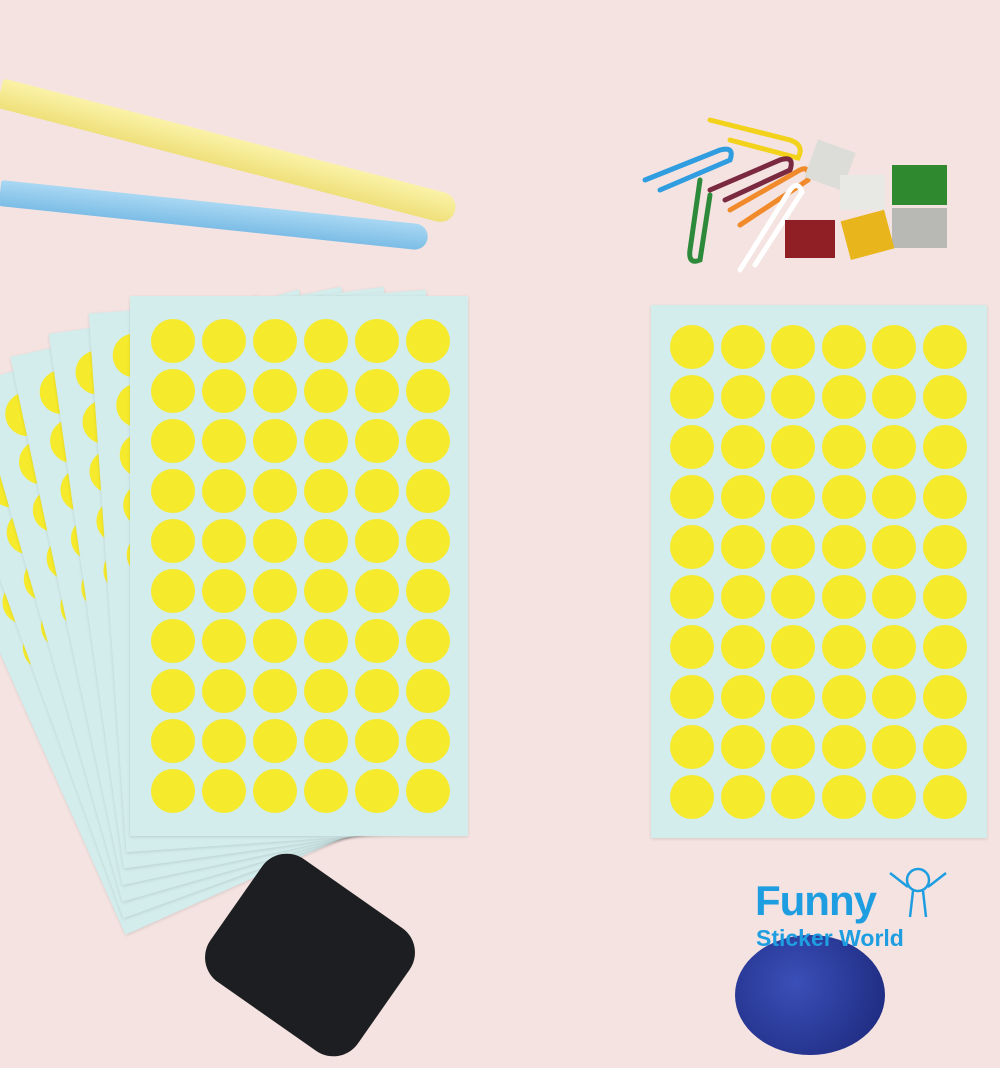  I want to click on paper-clips, so click(794, 195).